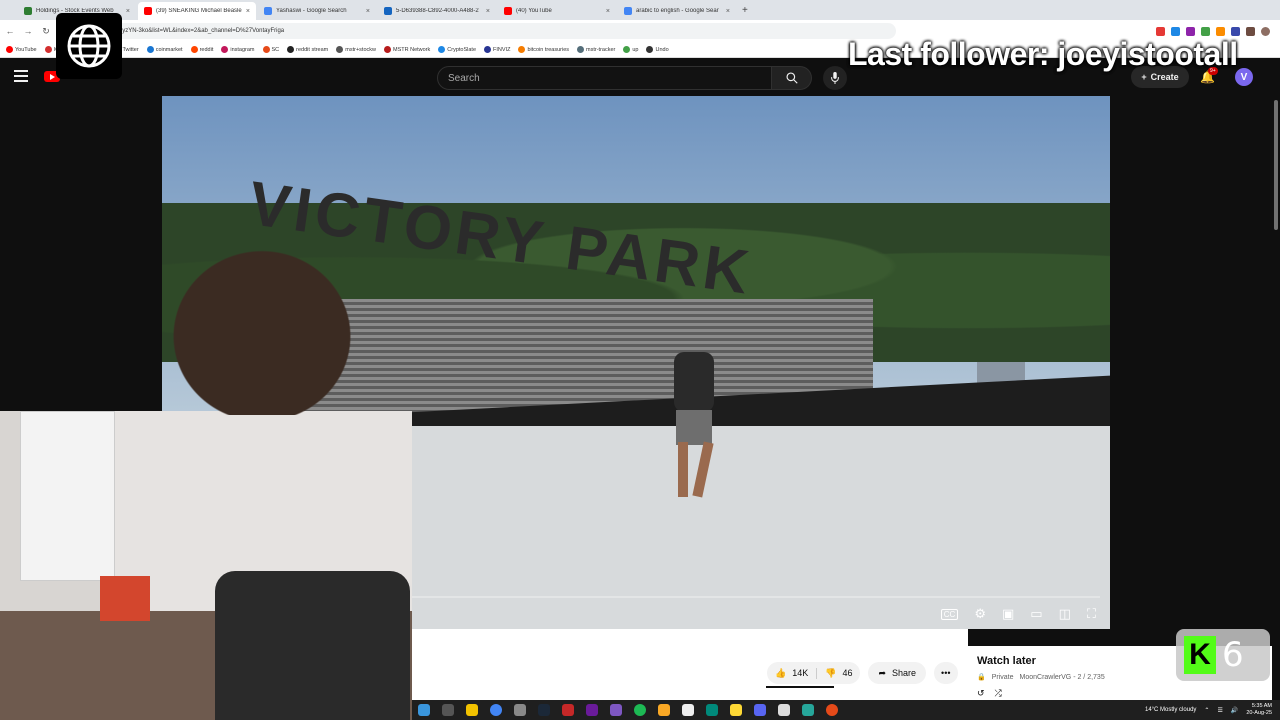  What do you see at coordinates (307, 49) in the screenshot?
I see `bookmark-item: reddit stream` at bounding box center [307, 49].